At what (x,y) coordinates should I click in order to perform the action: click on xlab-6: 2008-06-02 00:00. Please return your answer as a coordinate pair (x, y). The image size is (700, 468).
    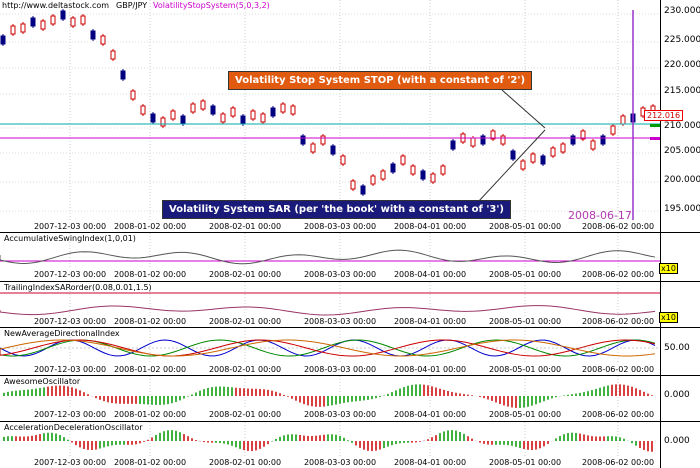
    Looking at the image, I should click on (618, 226).